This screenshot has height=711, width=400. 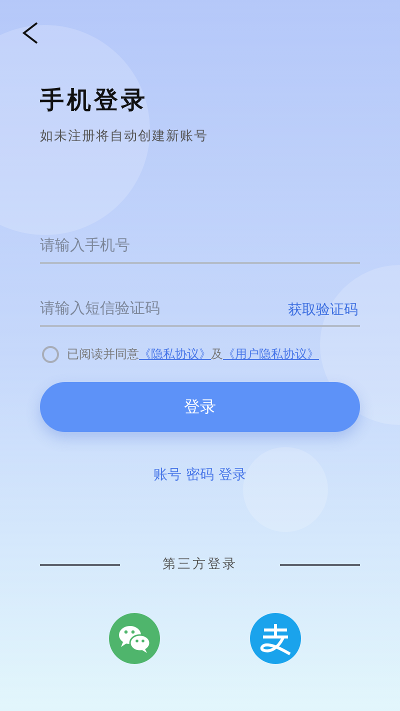 I want to click on page-title: 手机登录, so click(x=94, y=100).